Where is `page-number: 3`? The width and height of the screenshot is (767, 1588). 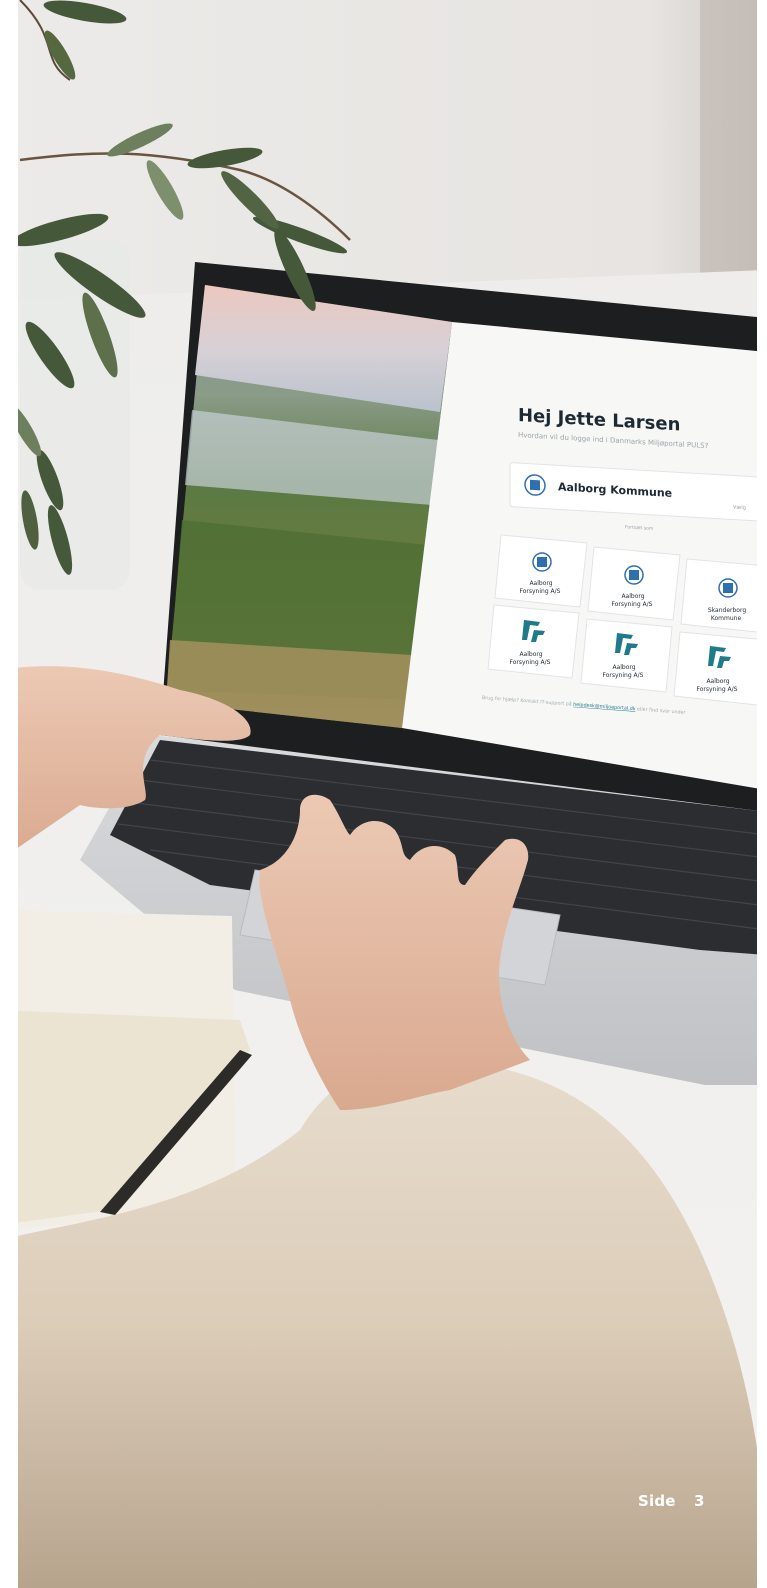 page-number: 3 is located at coordinates (699, 1501).